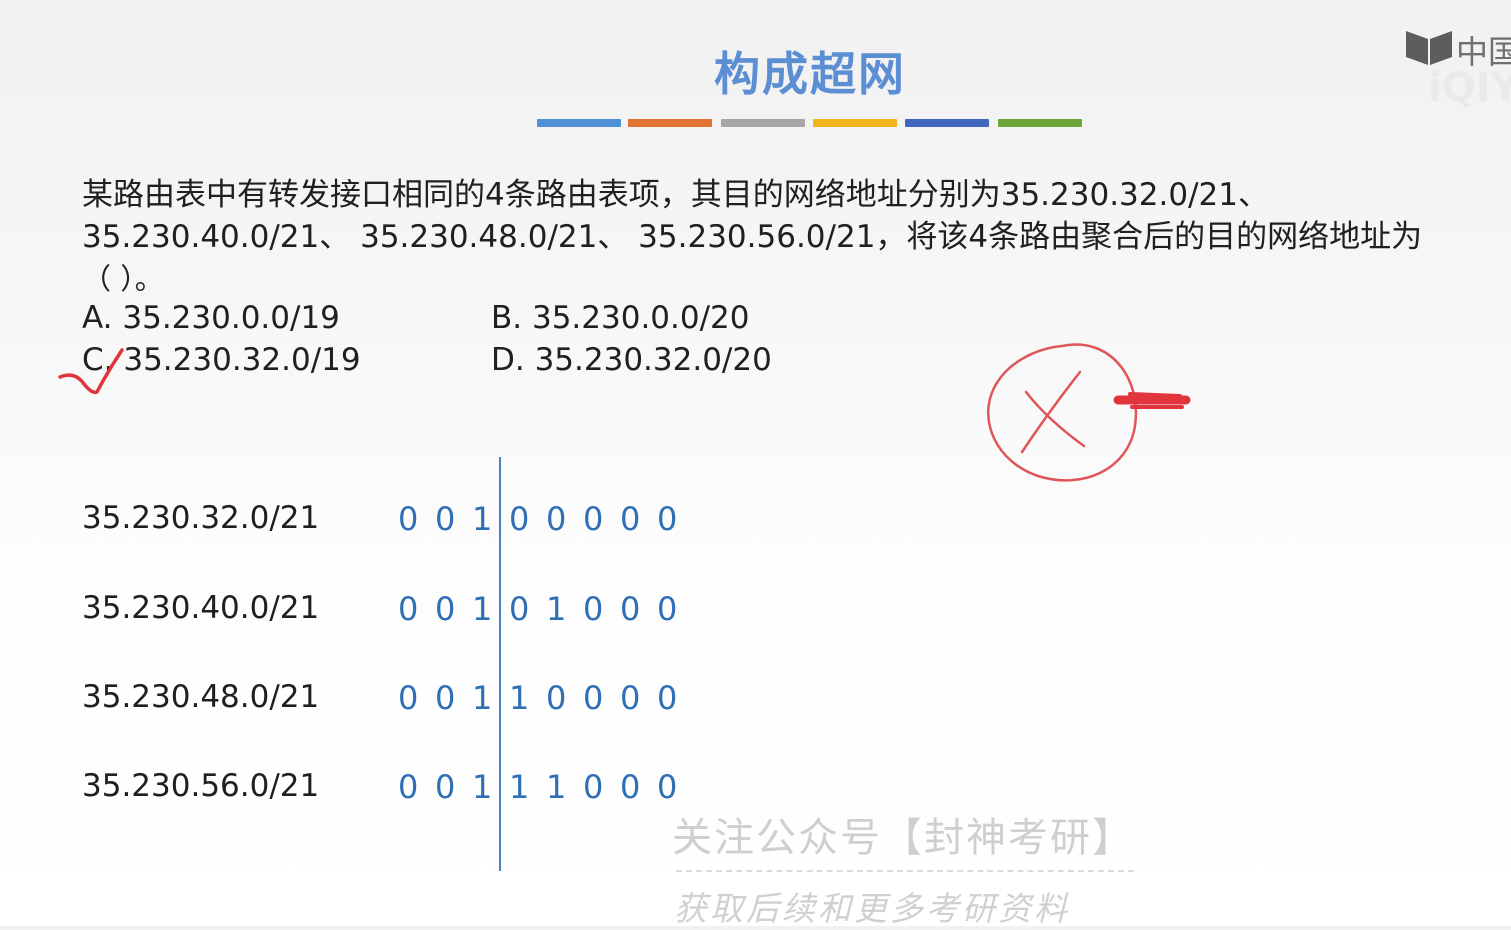 The width and height of the screenshot is (1511, 930). Describe the element at coordinates (624, 412) in the screenshot. I see `red-annotations` at that location.